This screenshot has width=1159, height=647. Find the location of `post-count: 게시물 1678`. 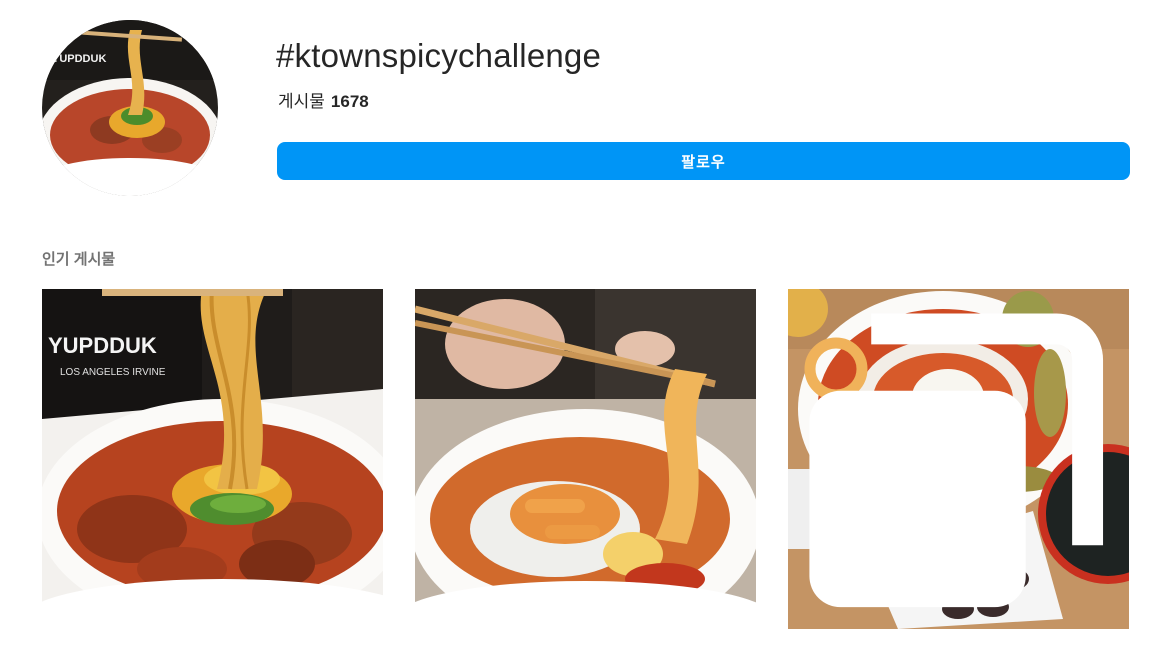

post-count: 게시물 1678 is located at coordinates (323, 99).